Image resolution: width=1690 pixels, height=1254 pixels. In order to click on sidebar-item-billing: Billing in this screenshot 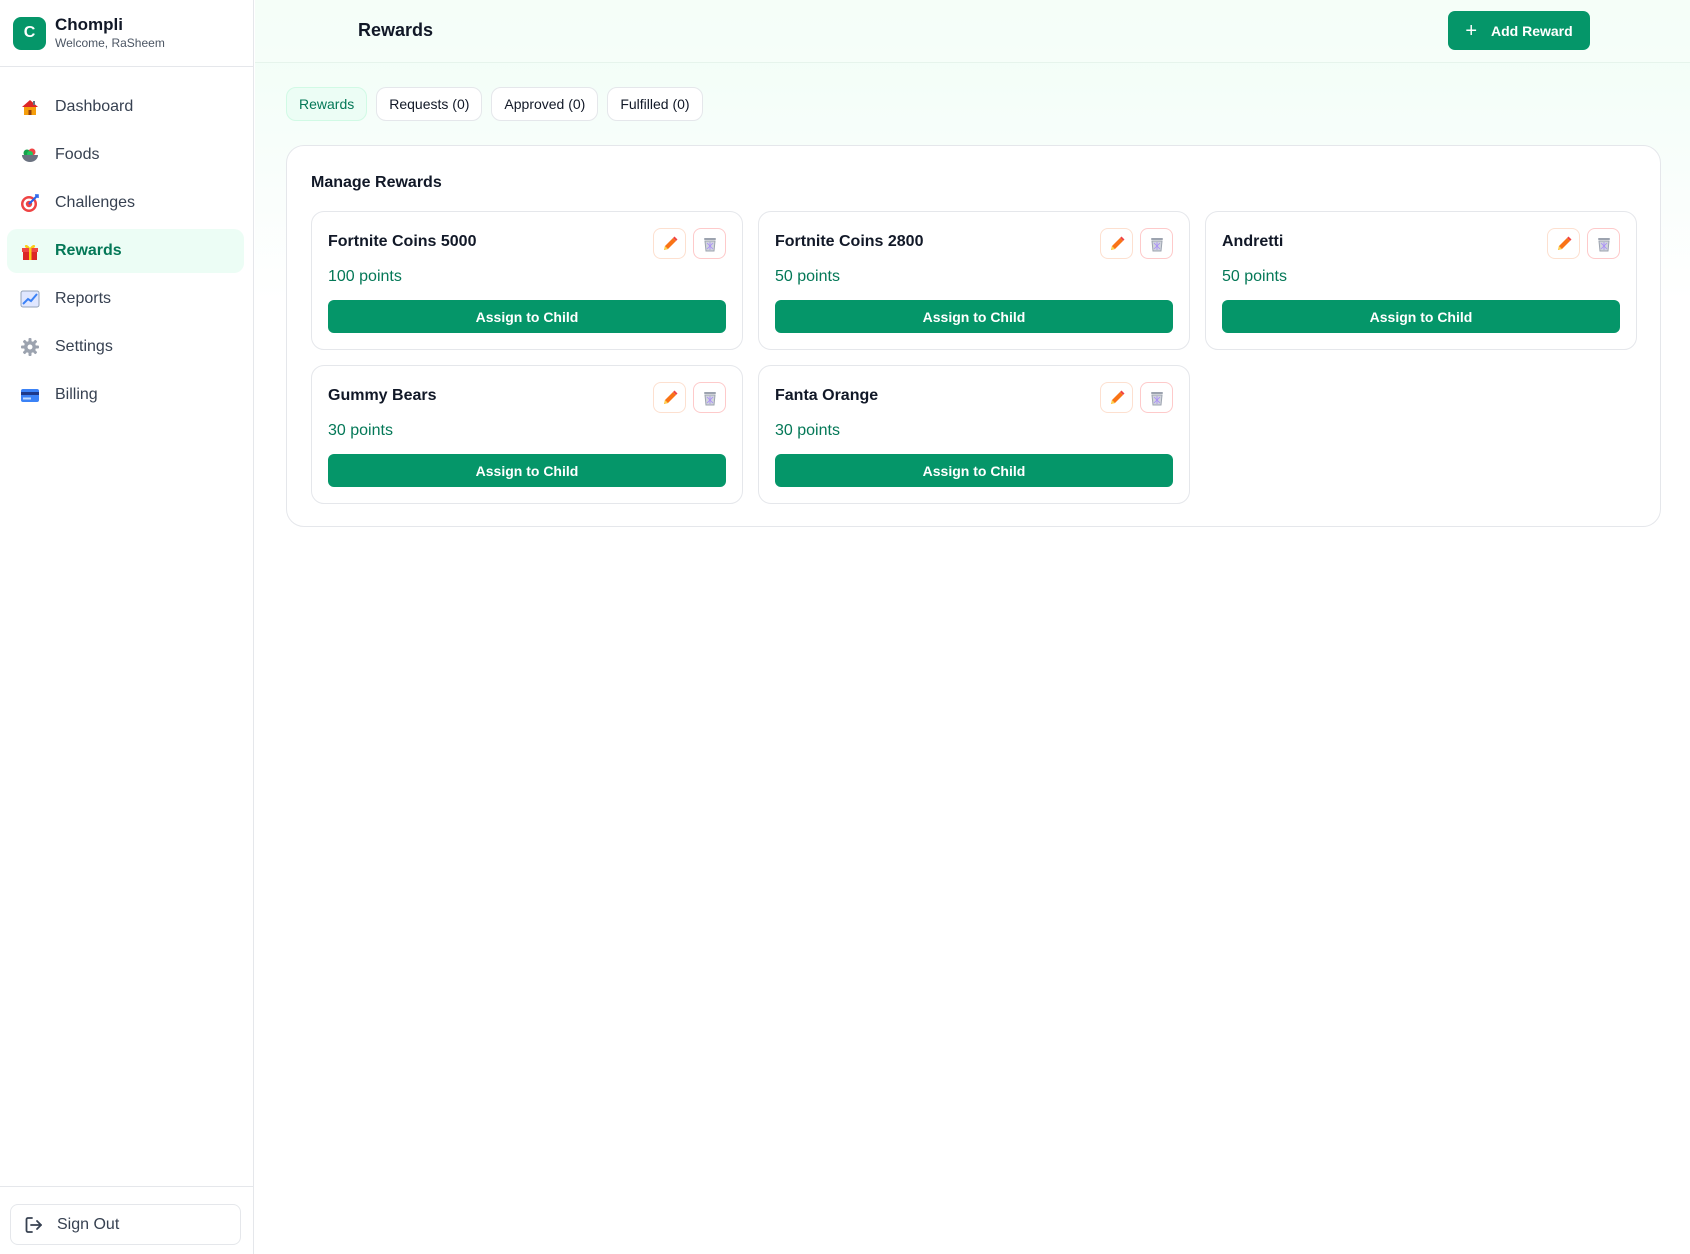, I will do `click(125, 395)`.